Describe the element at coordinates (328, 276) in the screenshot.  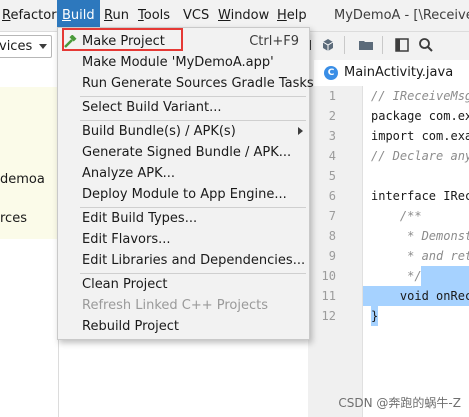
I see `line-number: 10` at that location.